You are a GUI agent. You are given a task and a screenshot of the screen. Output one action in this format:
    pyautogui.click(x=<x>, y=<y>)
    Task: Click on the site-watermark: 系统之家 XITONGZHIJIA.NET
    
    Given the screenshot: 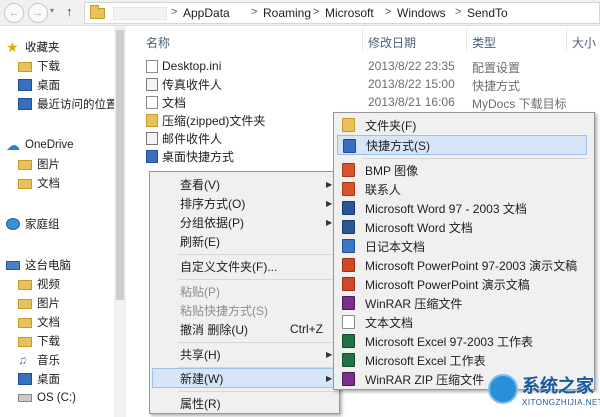 What is the action you would take?
    pyautogui.click(x=544, y=394)
    